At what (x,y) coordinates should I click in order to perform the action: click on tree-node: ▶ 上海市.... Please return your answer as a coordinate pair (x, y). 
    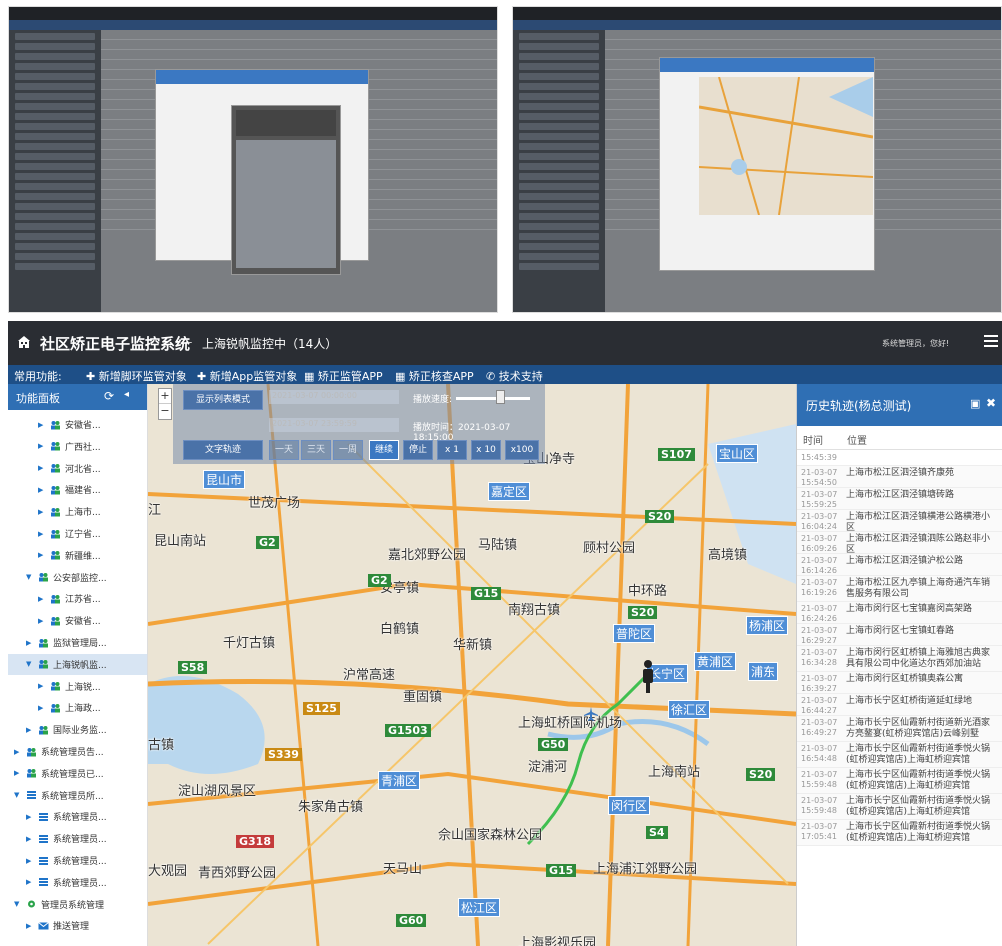
    Looking at the image, I should click on (77, 511).